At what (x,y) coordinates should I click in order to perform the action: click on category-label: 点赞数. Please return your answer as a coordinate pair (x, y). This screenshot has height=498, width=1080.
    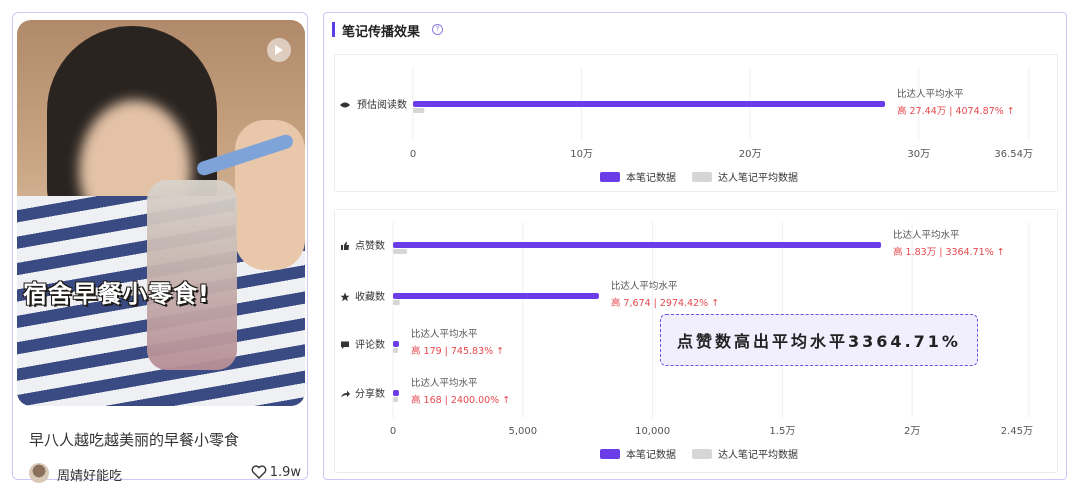
    Looking at the image, I should click on (370, 245).